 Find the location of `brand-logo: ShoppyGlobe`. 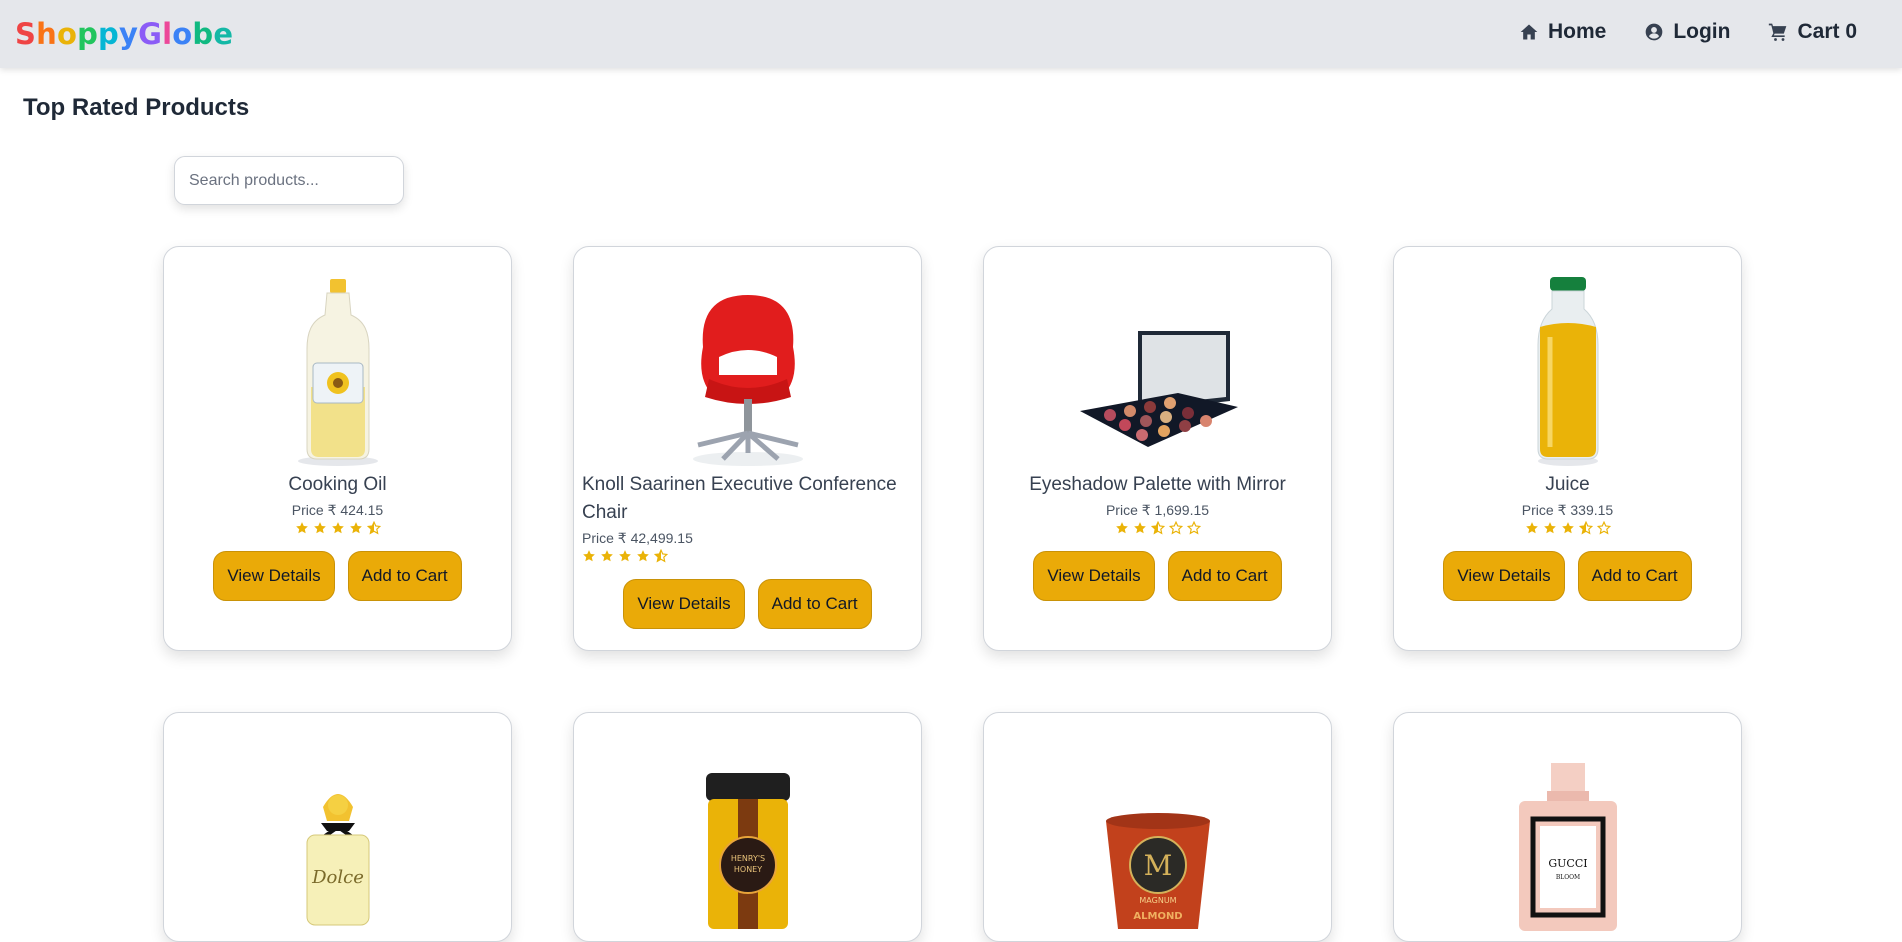

brand-logo: ShoppyGlobe is located at coordinates (124, 34).